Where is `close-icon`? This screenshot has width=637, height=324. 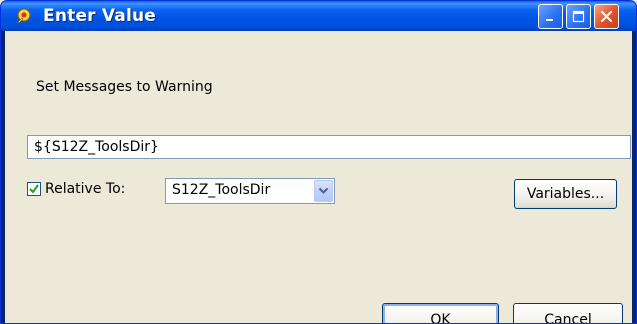
close-icon is located at coordinates (606, 16).